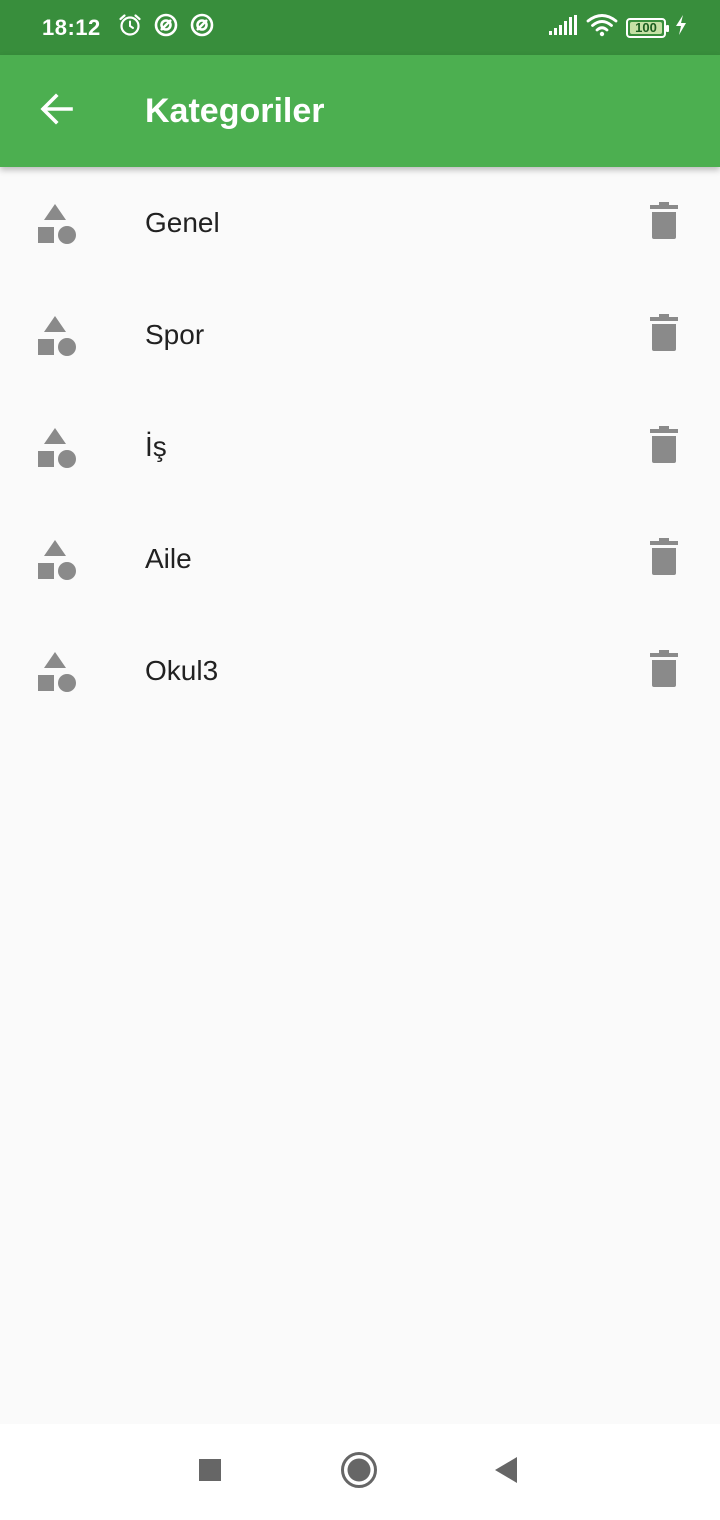  Describe the element at coordinates (156, 446) in the screenshot. I see `category-label: İş` at that location.